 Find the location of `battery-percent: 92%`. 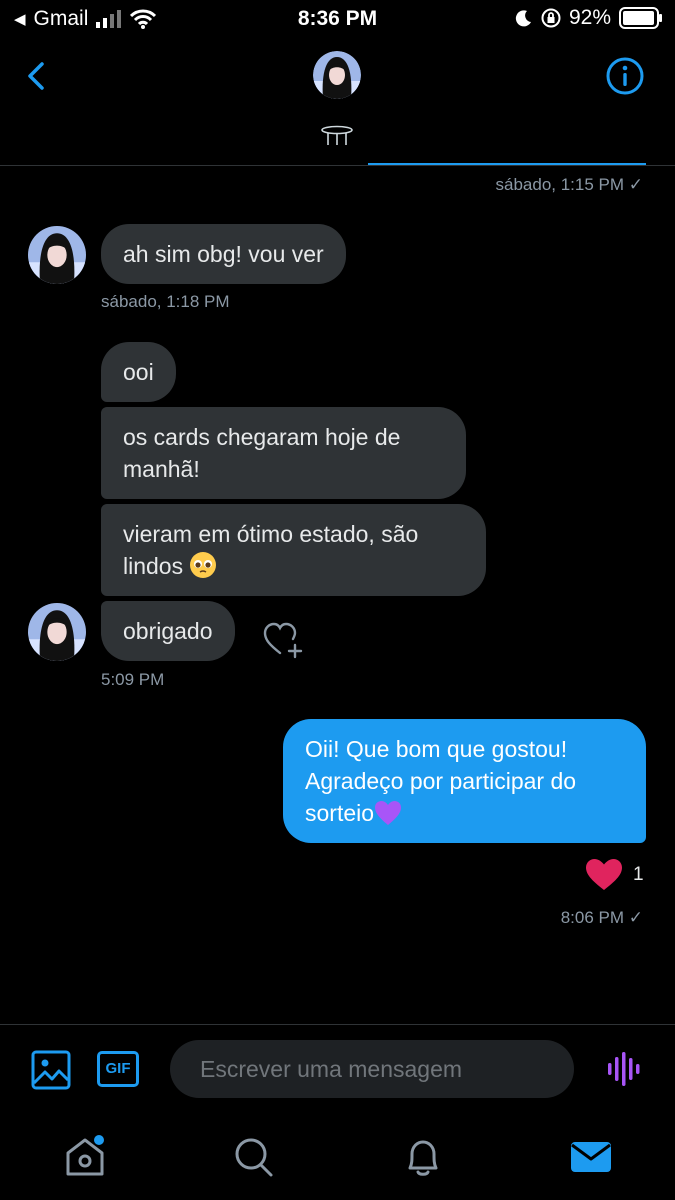

battery-percent: 92% is located at coordinates (589, 17).